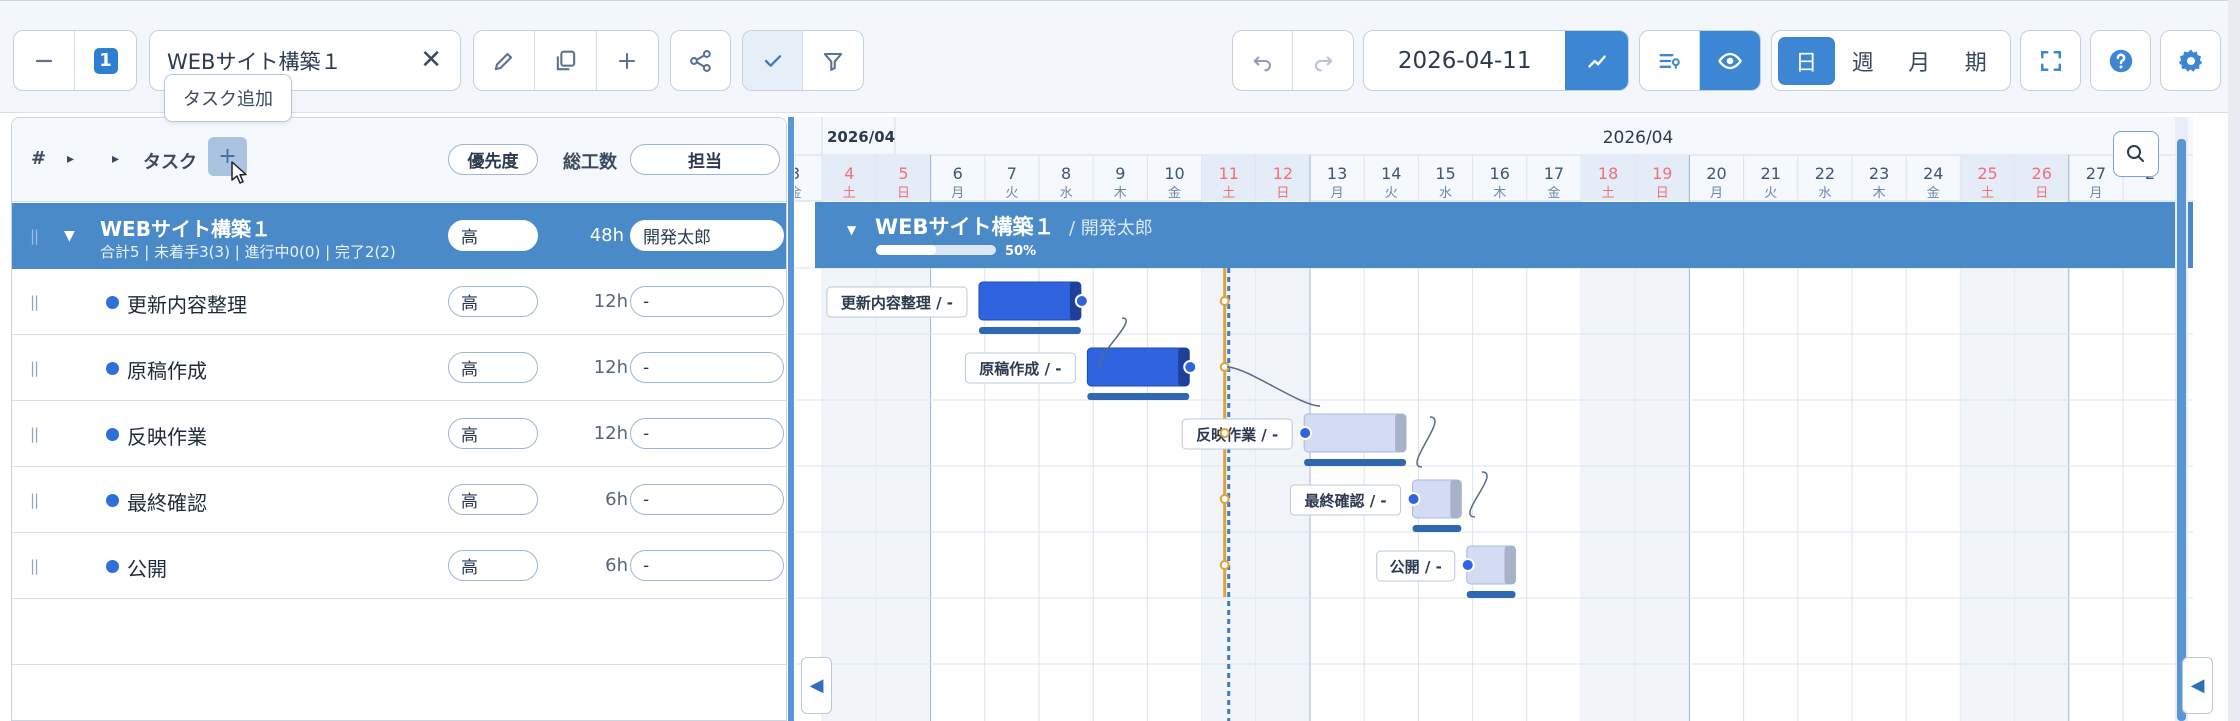 The image size is (2240, 721). I want to click on task-table-header: # ▸ ▸ タスク + 優先度 総工数 担当, so click(399, 160).